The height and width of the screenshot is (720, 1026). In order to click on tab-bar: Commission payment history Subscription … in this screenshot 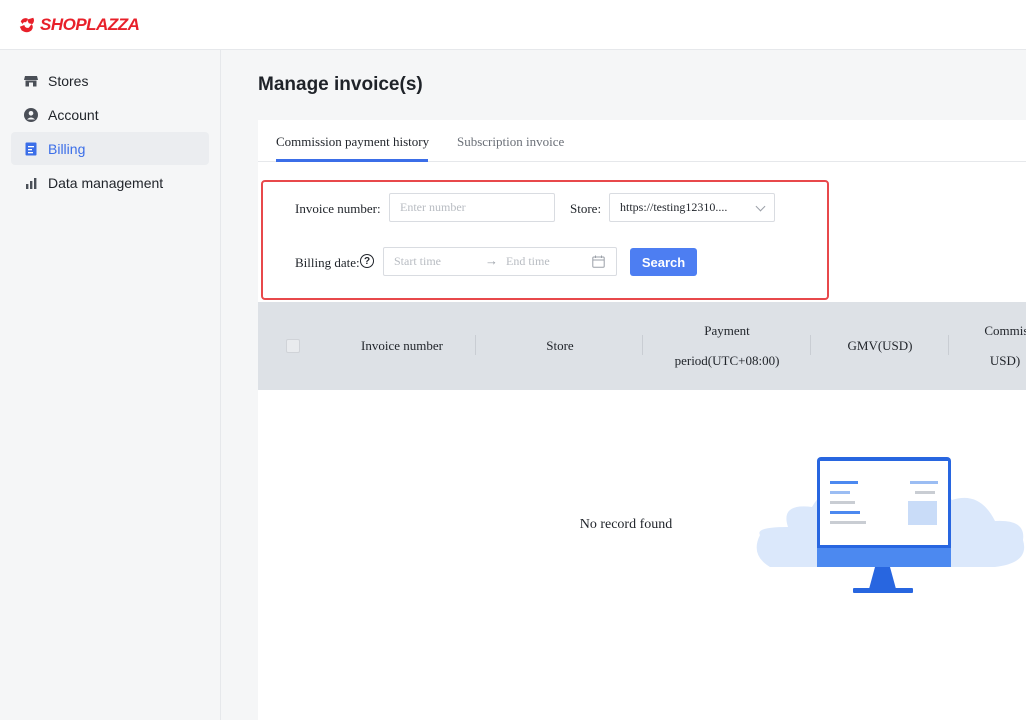, I will do `click(642, 141)`.